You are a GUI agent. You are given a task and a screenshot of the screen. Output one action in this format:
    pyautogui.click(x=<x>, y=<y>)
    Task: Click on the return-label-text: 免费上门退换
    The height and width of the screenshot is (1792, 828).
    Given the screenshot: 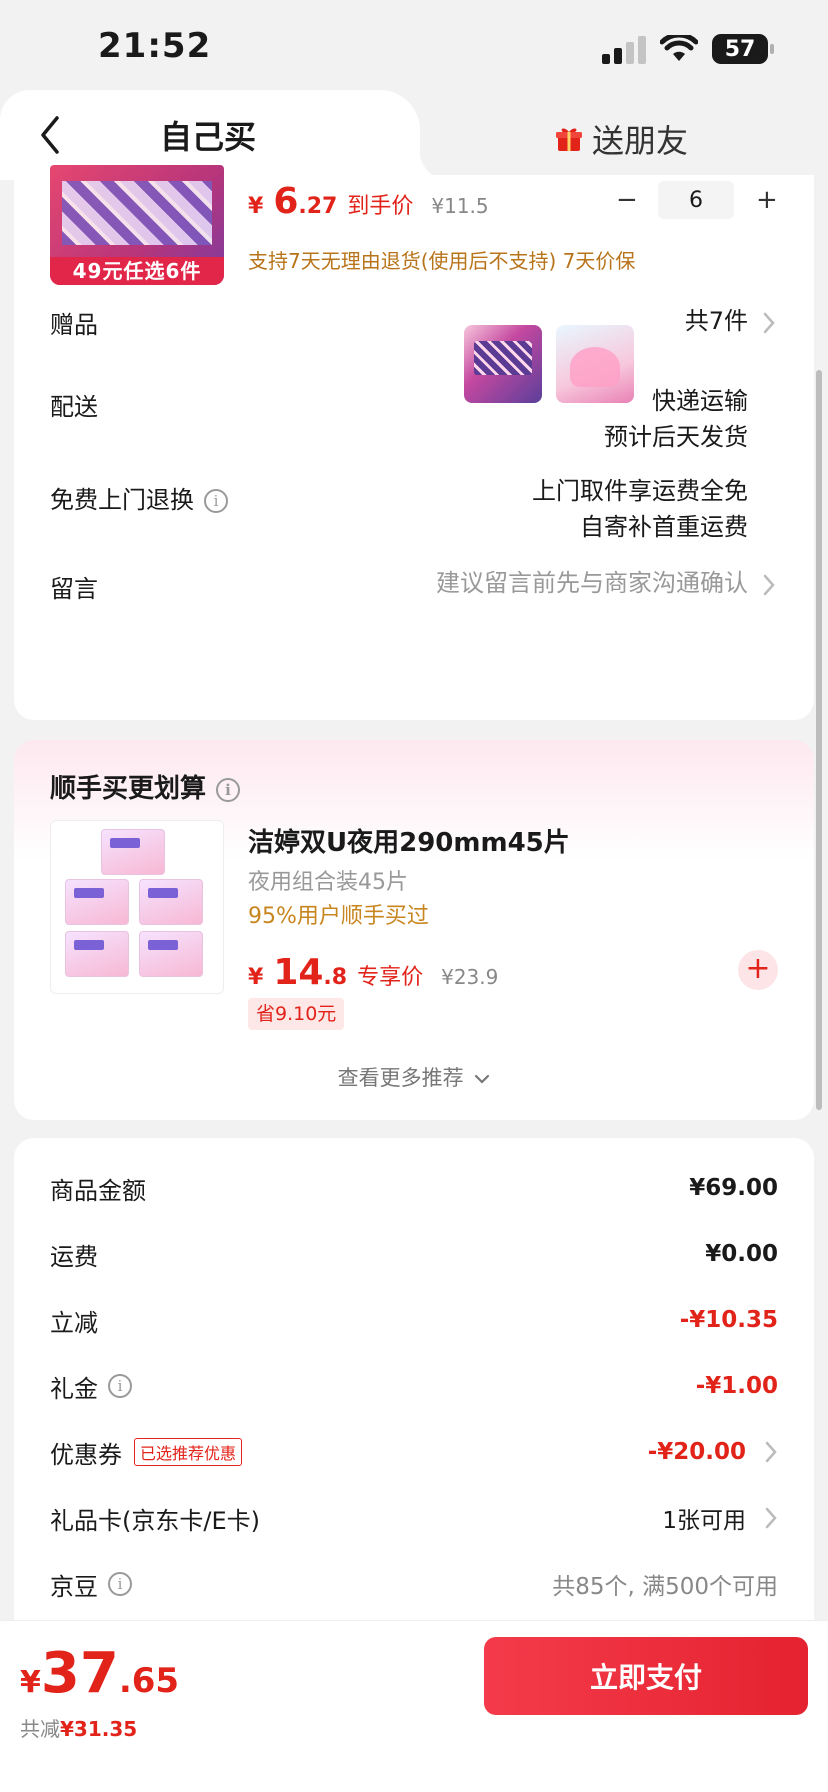 What is the action you would take?
    pyautogui.click(x=122, y=500)
    